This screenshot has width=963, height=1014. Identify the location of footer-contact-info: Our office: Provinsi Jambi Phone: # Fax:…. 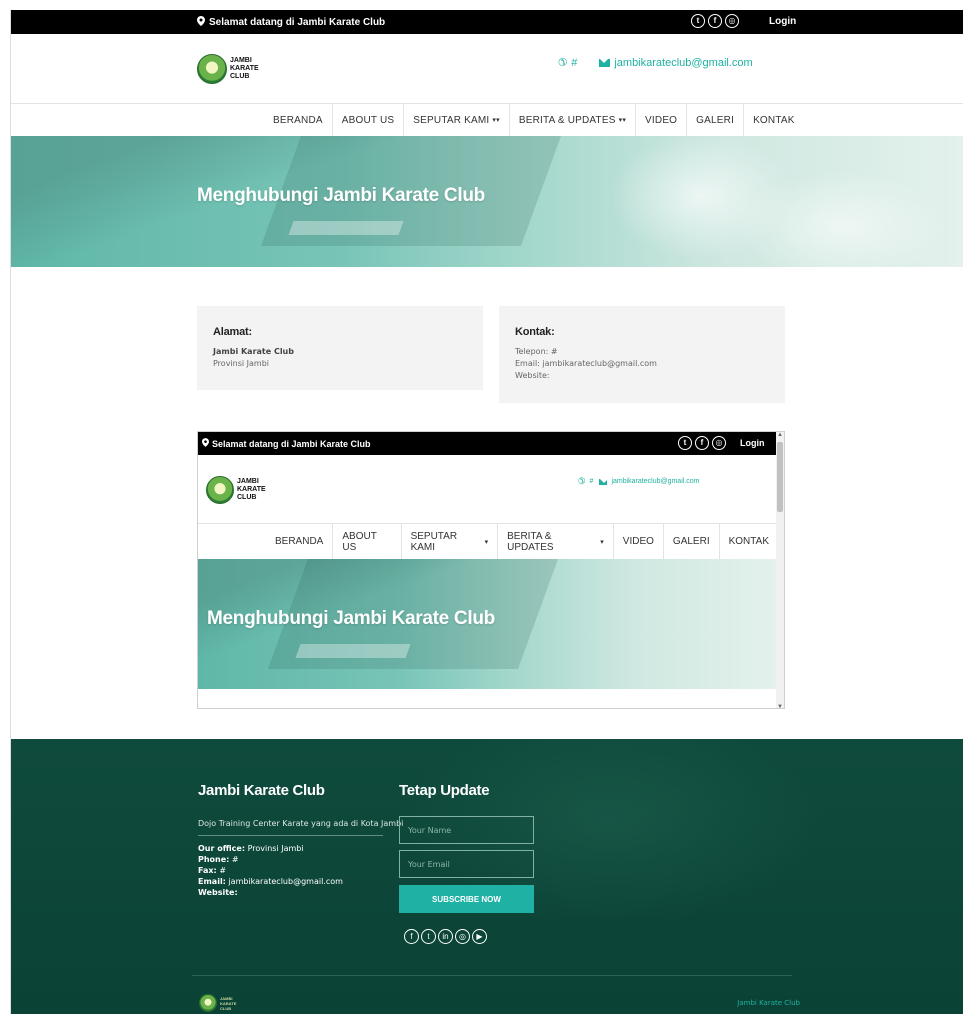
(270, 870).